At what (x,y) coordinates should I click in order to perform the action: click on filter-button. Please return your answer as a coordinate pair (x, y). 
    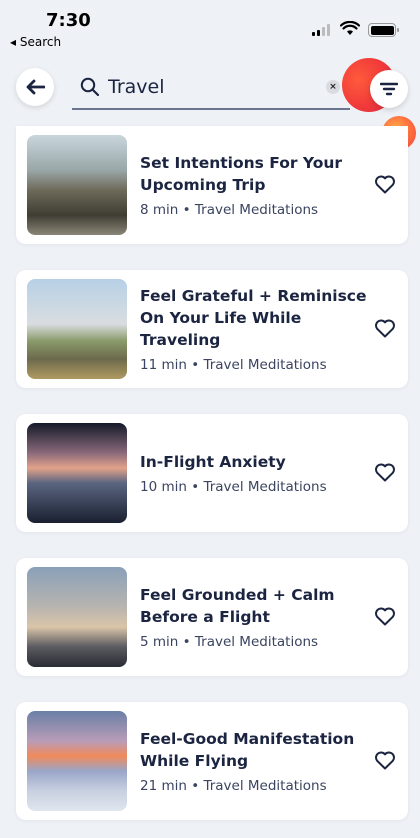
    Looking at the image, I should click on (389, 89).